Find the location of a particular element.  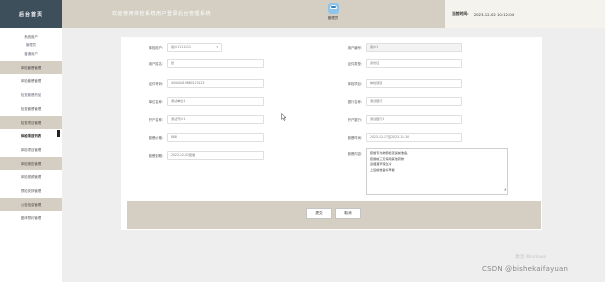

check-user-label: 体检用户: is located at coordinates (155, 48).